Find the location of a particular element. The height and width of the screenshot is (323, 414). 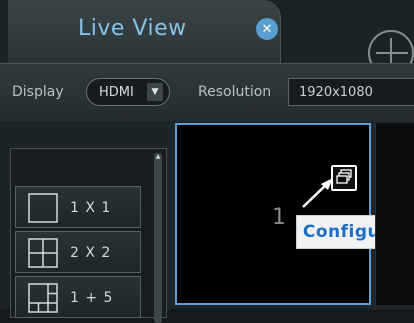

layout-item-1plus5: 1 + 5 is located at coordinates (78, 297).